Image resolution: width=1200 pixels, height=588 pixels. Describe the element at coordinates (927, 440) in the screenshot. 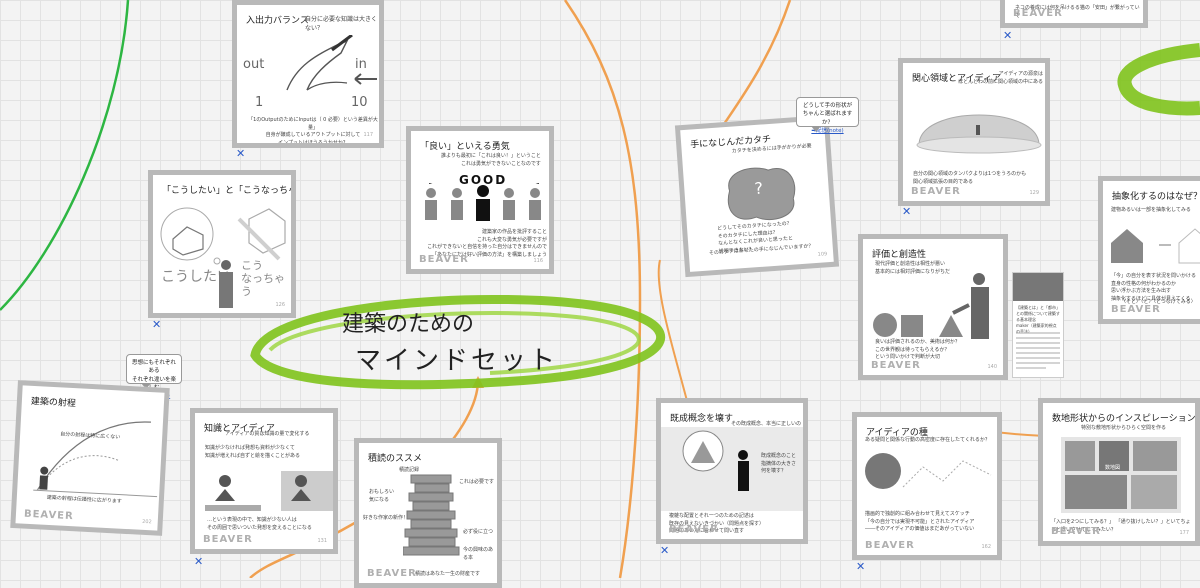

I see `card-subtitle: ある疑問と関係な行動の高密度に存在したてくれるか？` at that location.